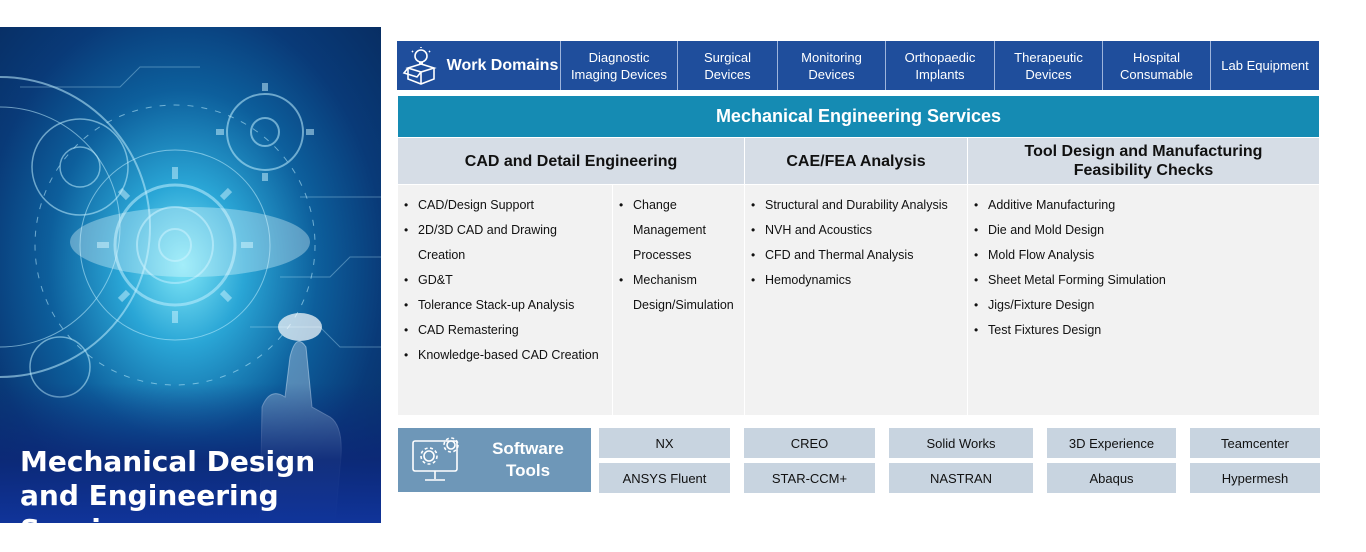  I want to click on domain-item-surgical: Surgical Devices, so click(727, 65).